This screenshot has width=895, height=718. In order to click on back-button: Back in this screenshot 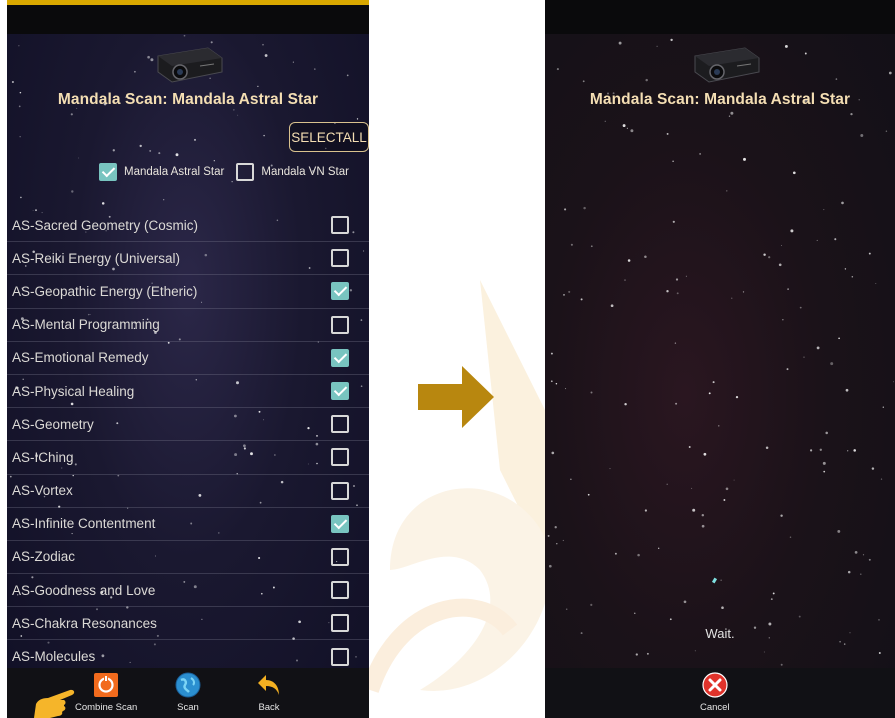, I will do `click(269, 692)`.